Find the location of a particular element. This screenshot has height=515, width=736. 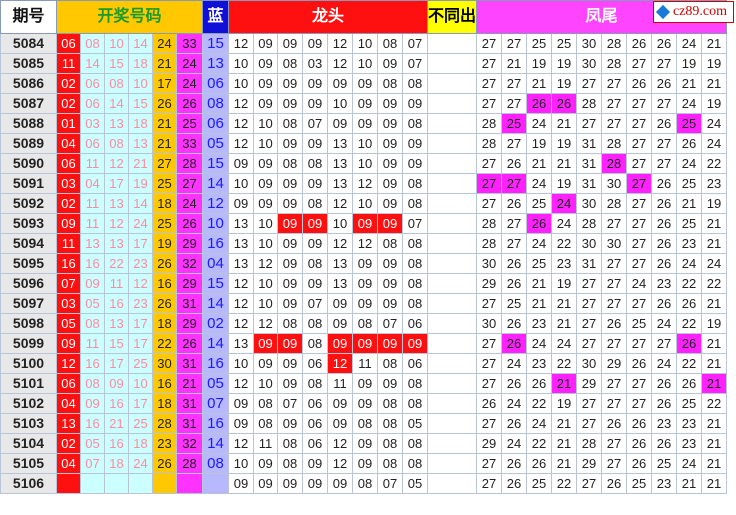

draw-number-cell: 12 is located at coordinates (116, 223).